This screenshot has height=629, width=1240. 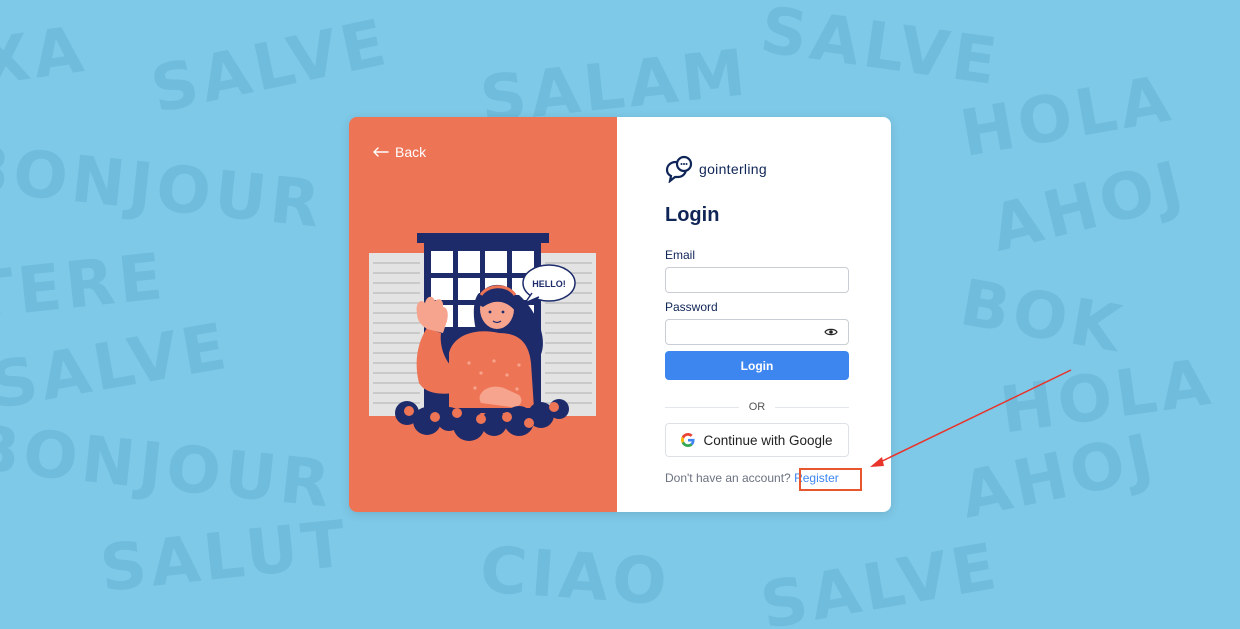 I want to click on email-field, so click(x=757, y=280).